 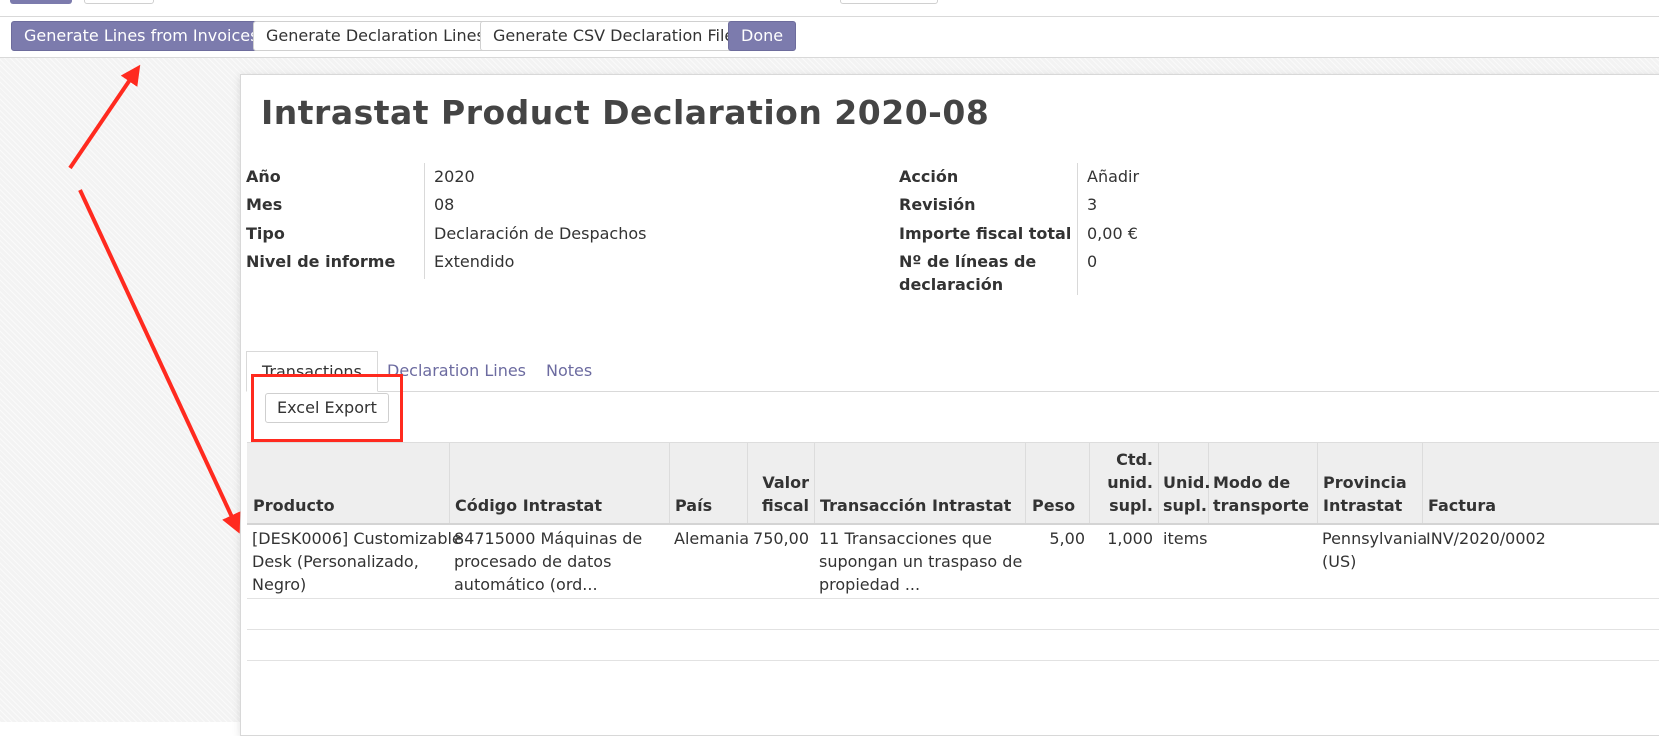 What do you see at coordinates (1339, 561) in the screenshot?
I see `cell-text: (US)` at bounding box center [1339, 561].